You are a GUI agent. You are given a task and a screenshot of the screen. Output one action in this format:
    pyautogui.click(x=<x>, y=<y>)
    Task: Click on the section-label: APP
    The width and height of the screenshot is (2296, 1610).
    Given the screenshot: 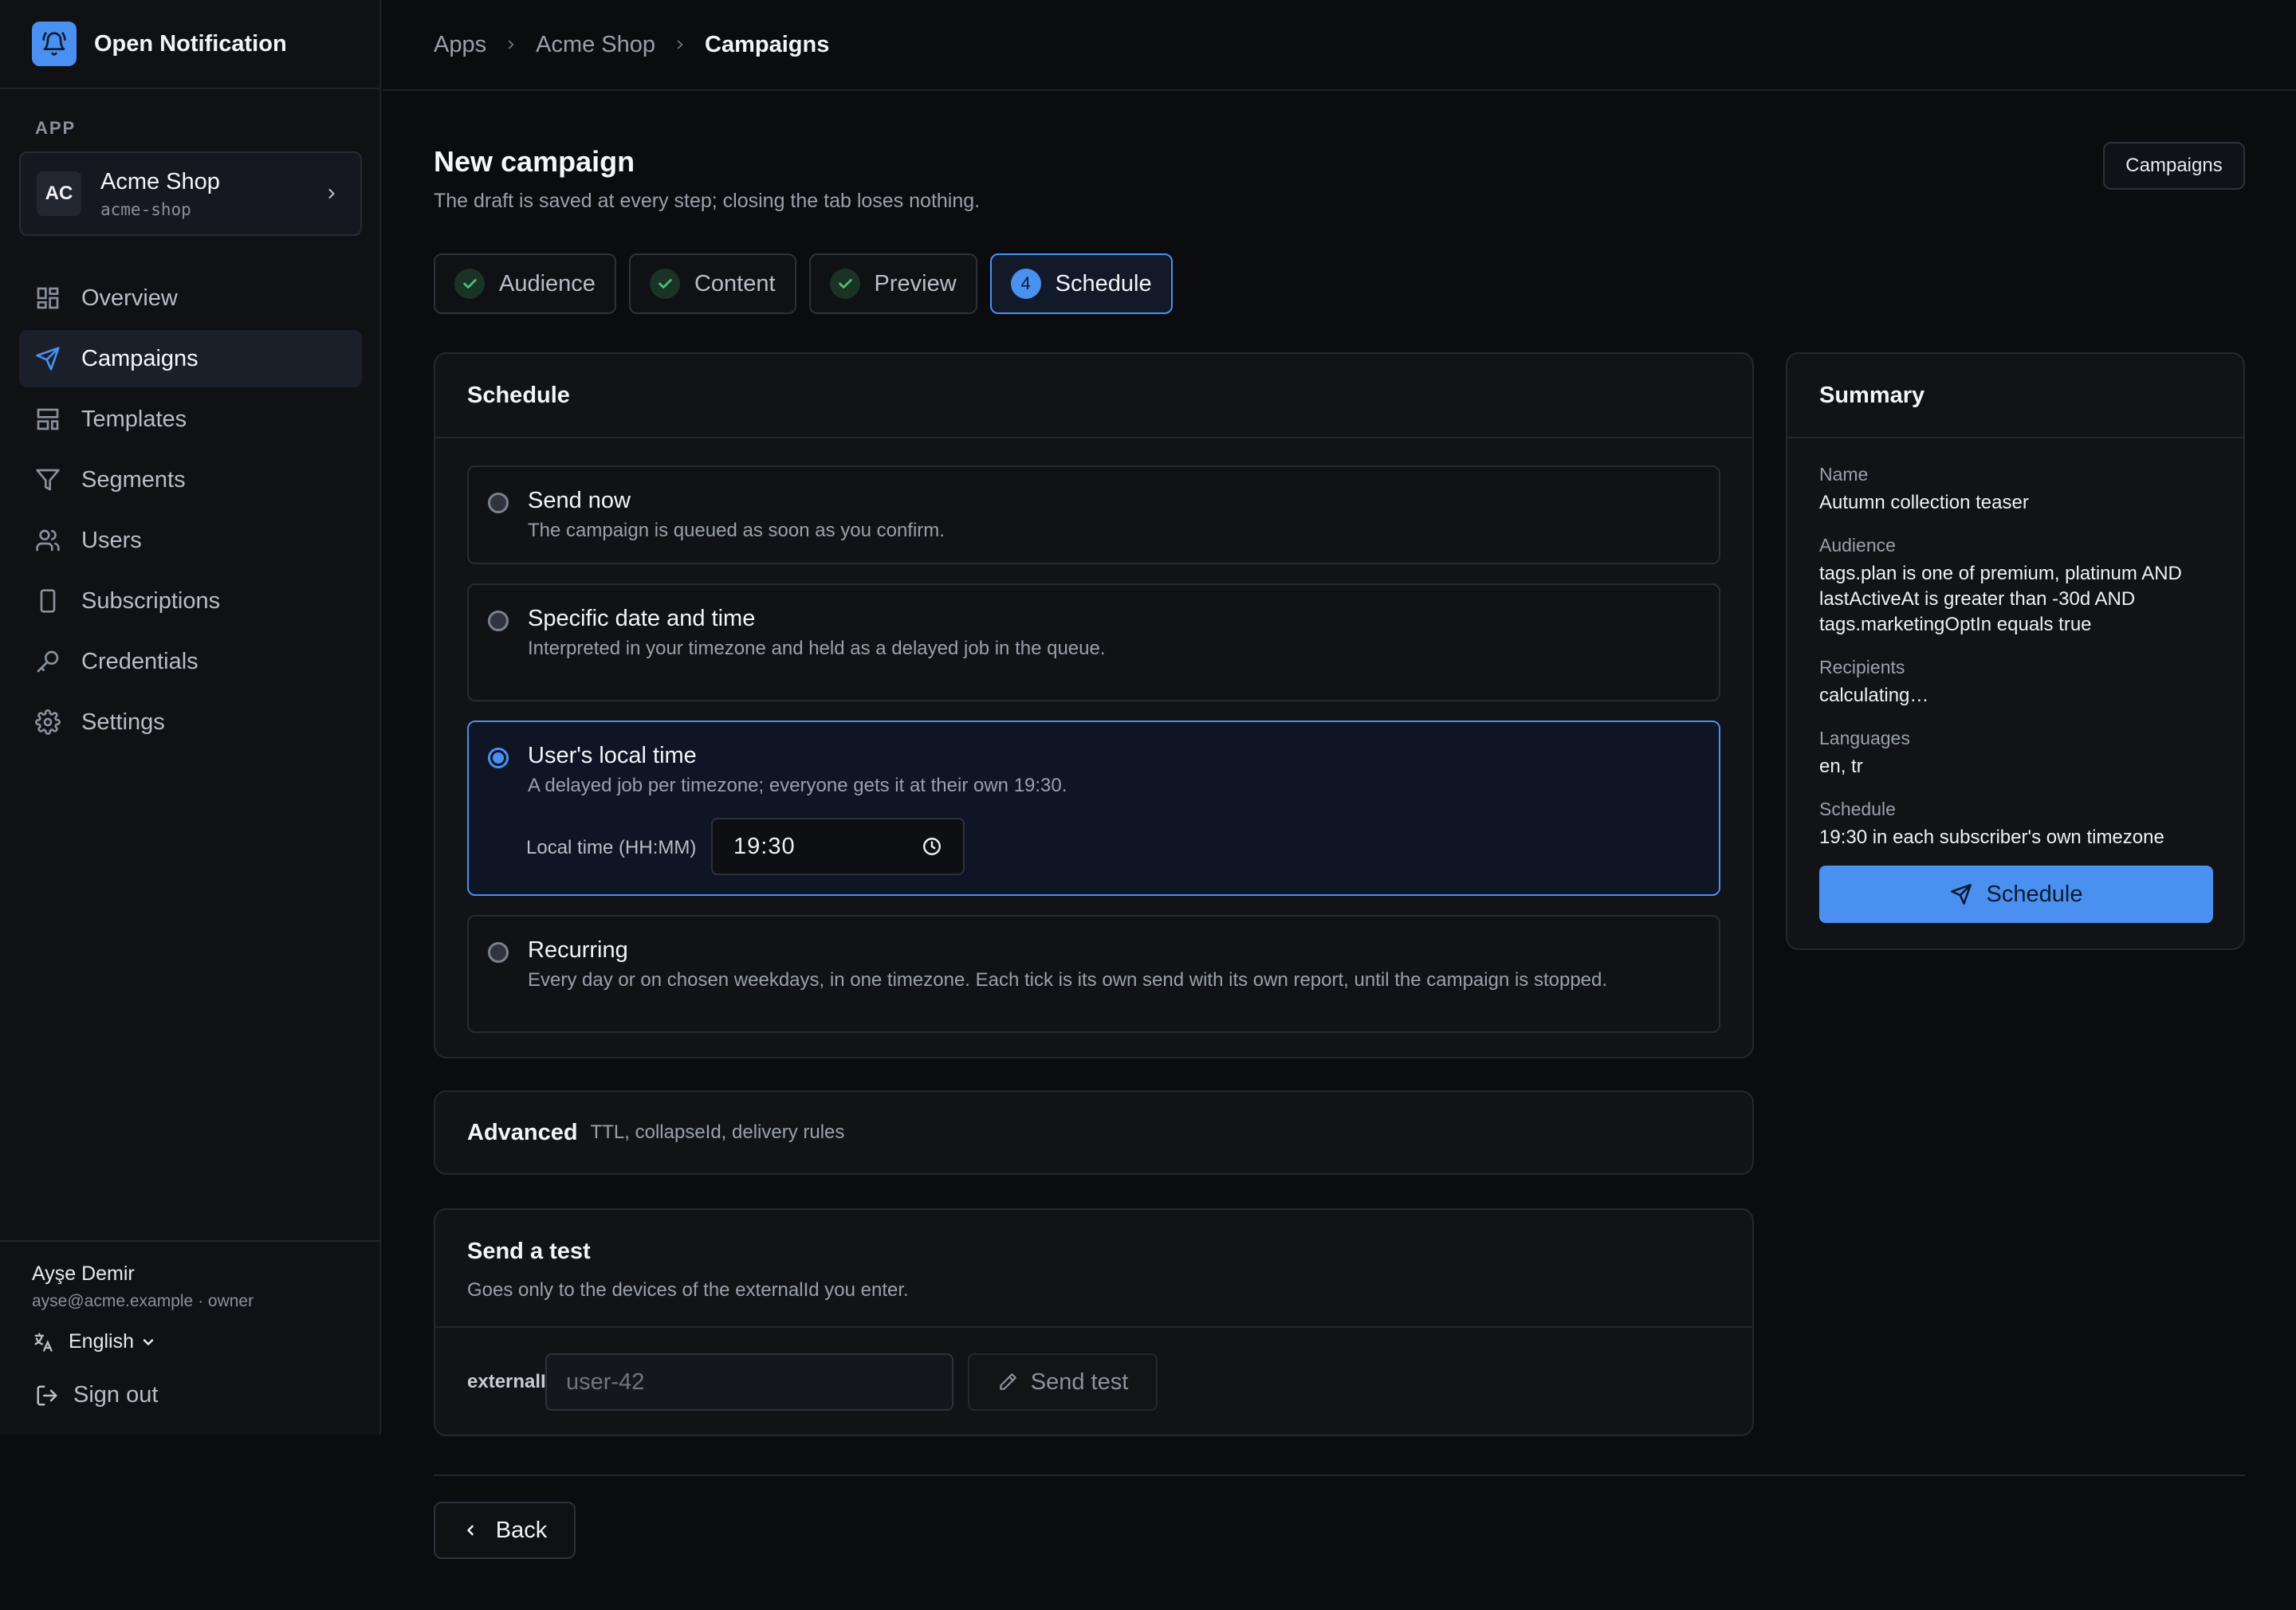 What is the action you would take?
    pyautogui.click(x=56, y=128)
    